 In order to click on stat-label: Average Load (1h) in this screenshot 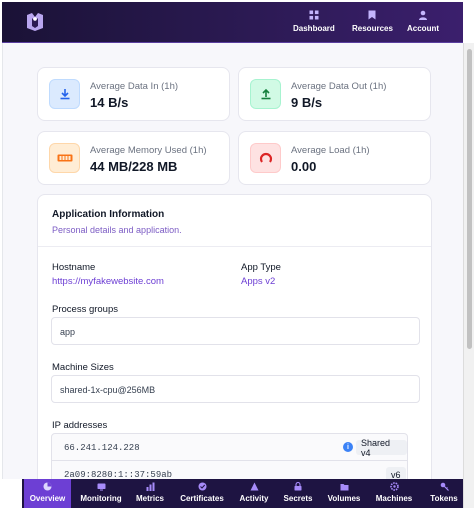, I will do `click(330, 150)`.